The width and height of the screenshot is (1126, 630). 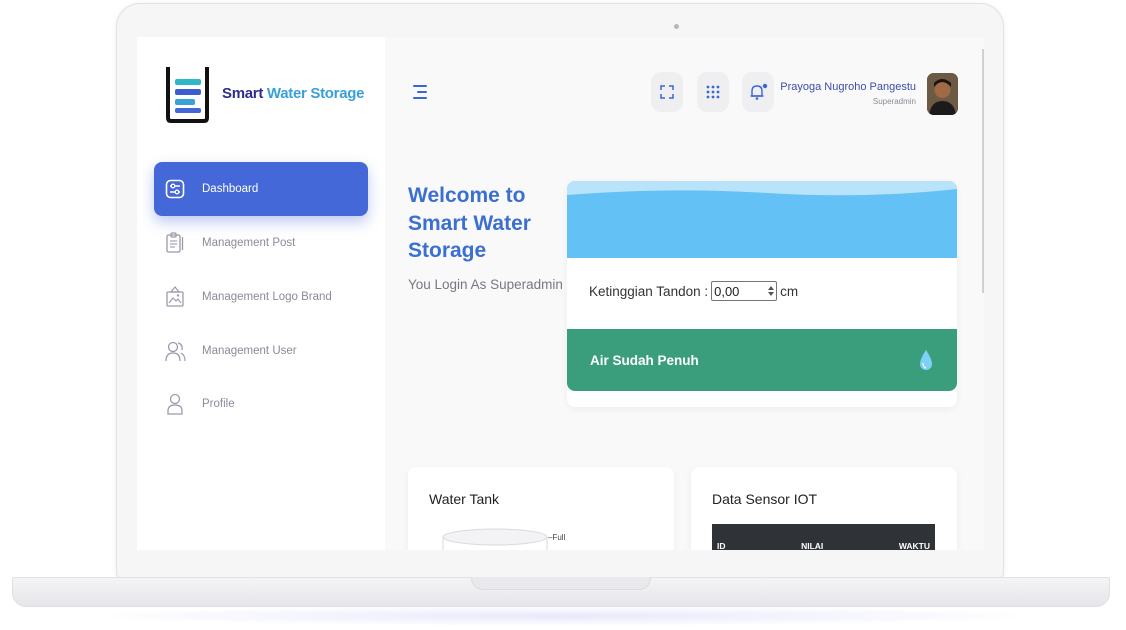 What do you see at coordinates (848, 87) in the screenshot?
I see `user-name: Prayoga Nugroho Pangestu` at bounding box center [848, 87].